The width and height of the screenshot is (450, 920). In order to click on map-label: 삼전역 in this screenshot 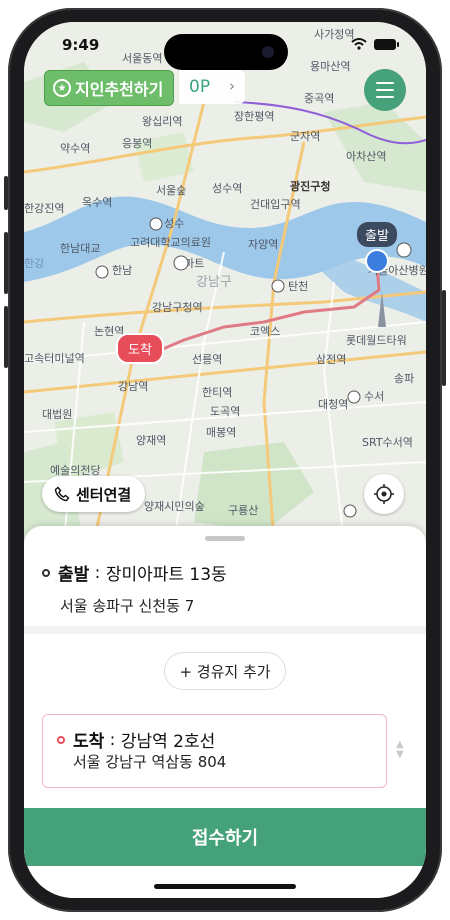, I will do `click(331, 359)`.